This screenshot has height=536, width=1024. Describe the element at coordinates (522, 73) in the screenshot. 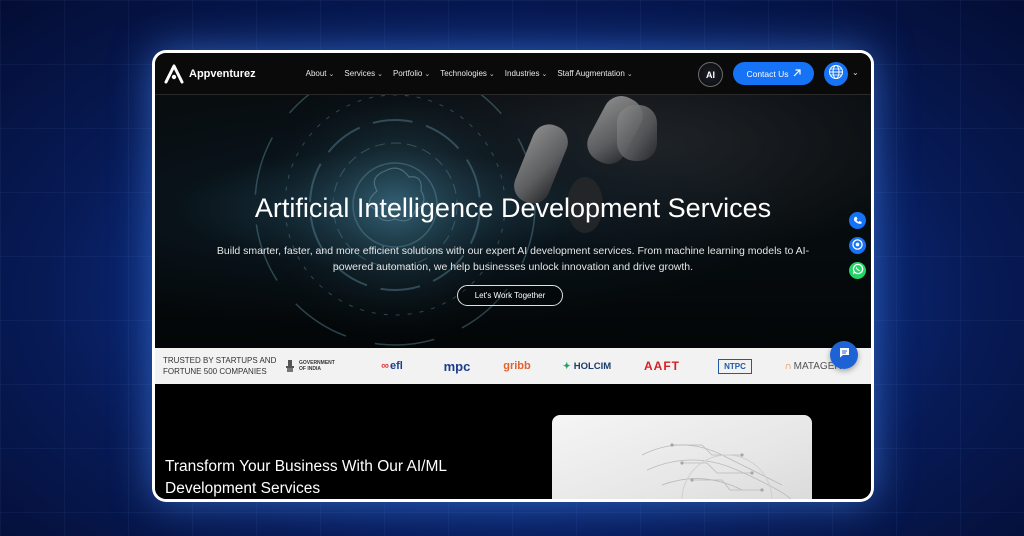

I see `menu-label: Industries` at that location.